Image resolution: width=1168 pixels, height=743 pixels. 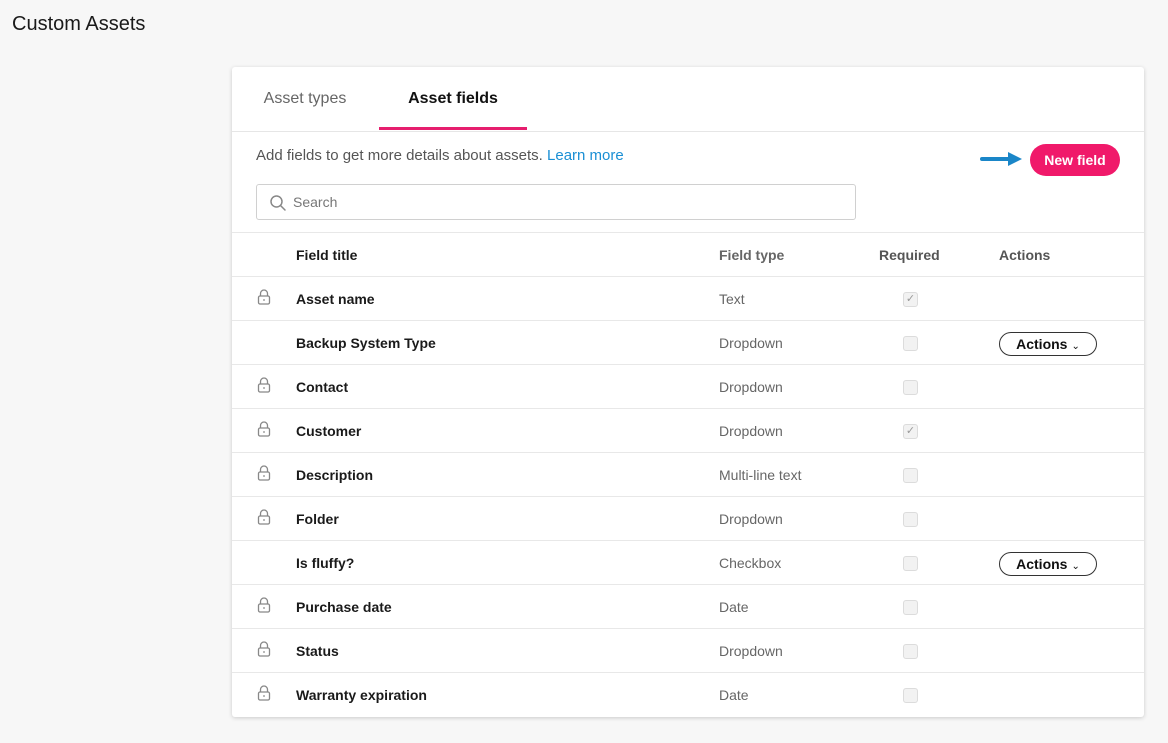 I want to click on table-row: Asset name Text ✓, so click(x=688, y=298).